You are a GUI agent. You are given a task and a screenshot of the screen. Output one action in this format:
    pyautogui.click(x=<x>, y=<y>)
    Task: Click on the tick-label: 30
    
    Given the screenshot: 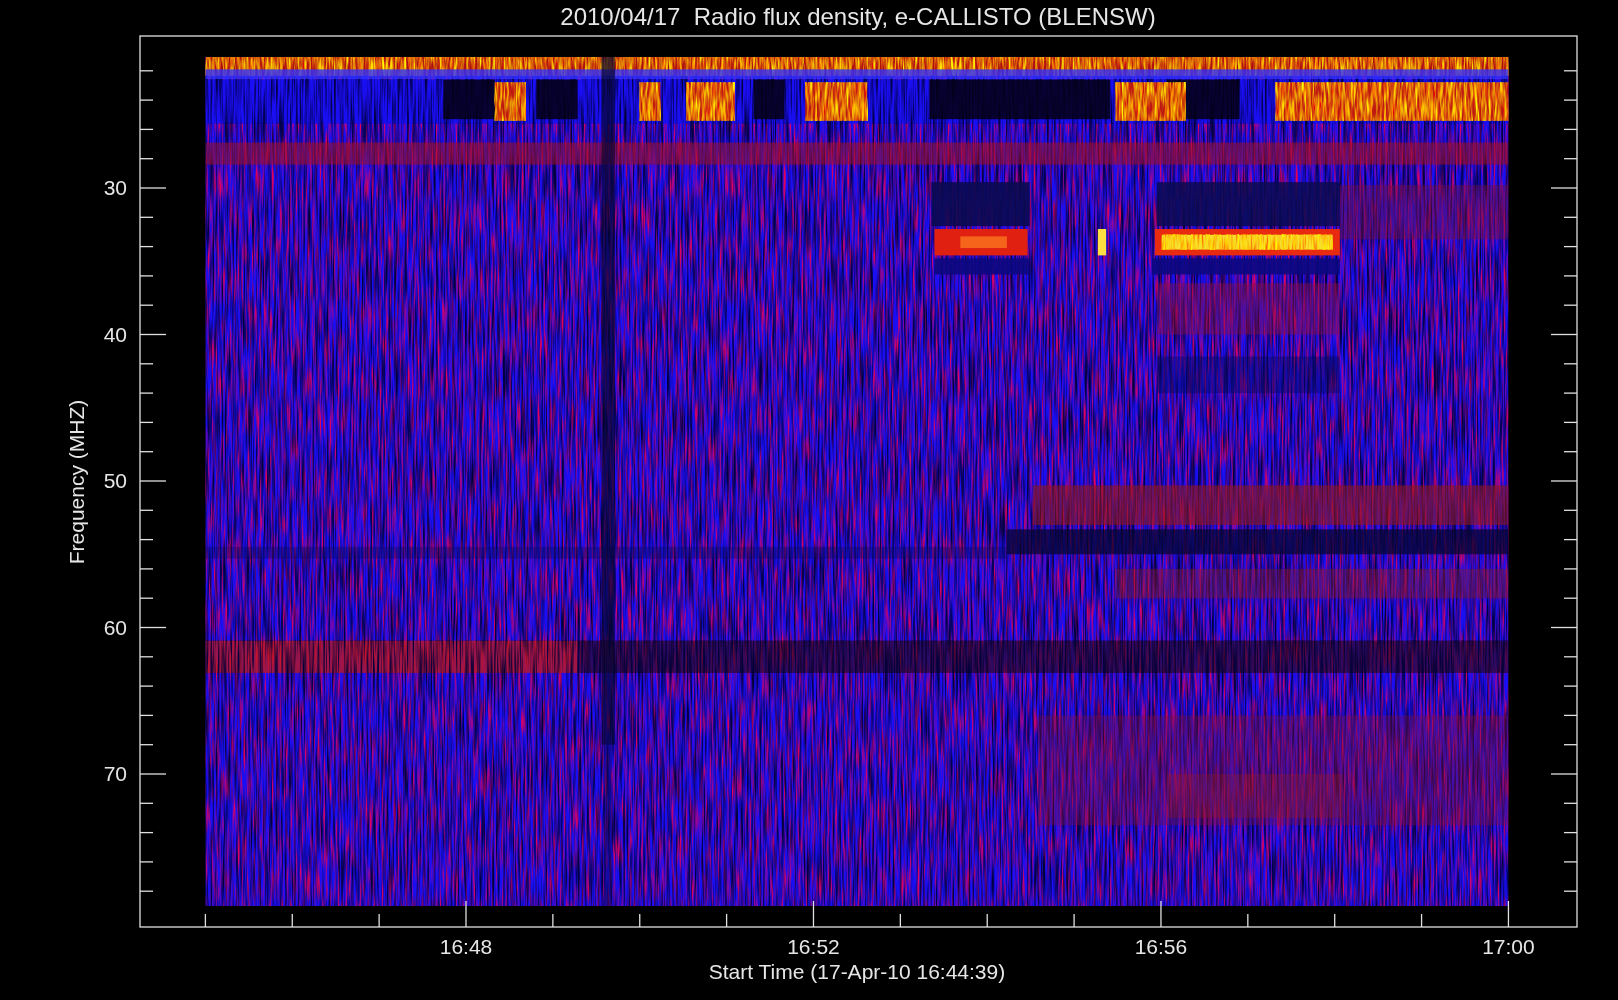 What is the action you would take?
    pyautogui.click(x=115, y=187)
    